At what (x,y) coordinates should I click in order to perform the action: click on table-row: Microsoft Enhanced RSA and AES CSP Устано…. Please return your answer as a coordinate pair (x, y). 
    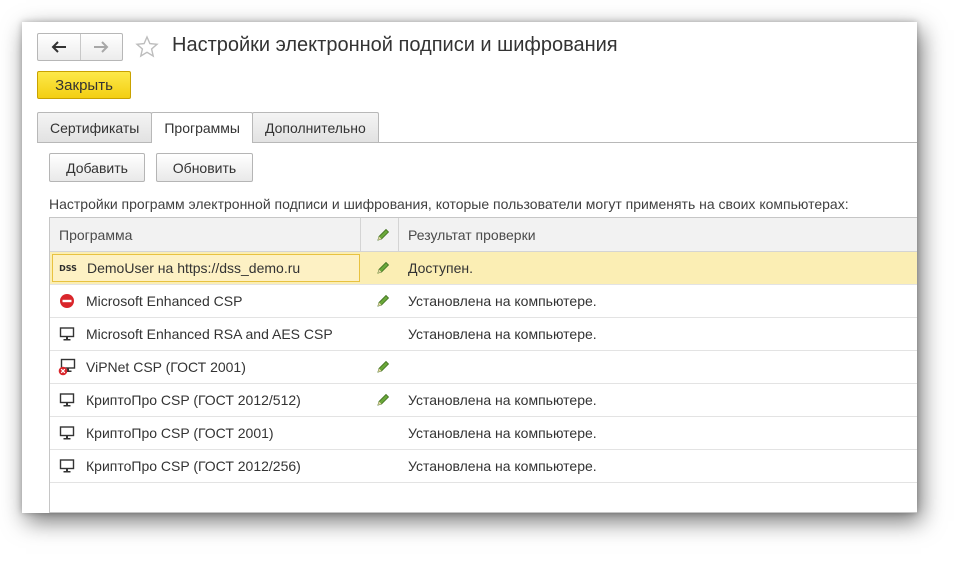
    Looking at the image, I should click on (483, 334).